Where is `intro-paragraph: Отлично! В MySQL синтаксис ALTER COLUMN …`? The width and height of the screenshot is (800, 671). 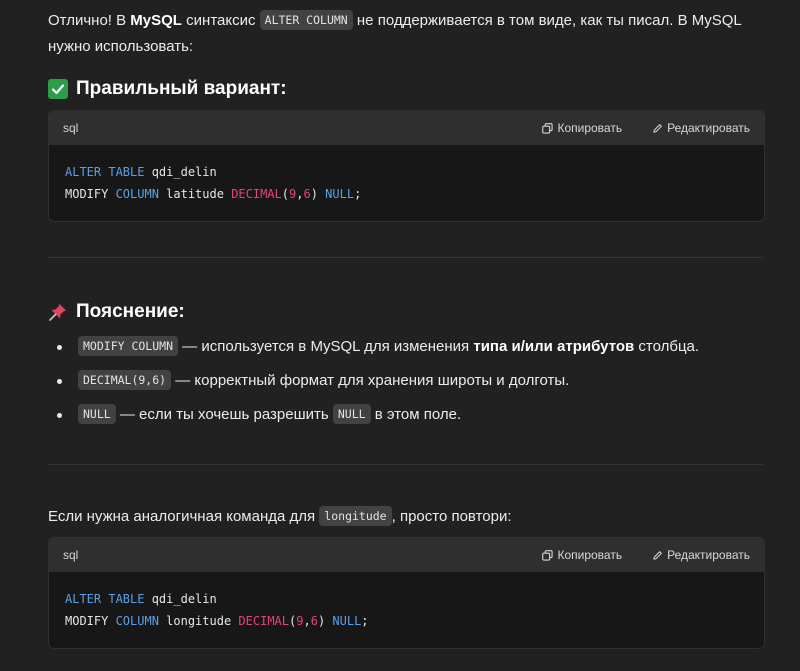
intro-paragraph: Отлично! В MySQL синтаксис ALTER COLUMN … is located at coordinates (398, 34).